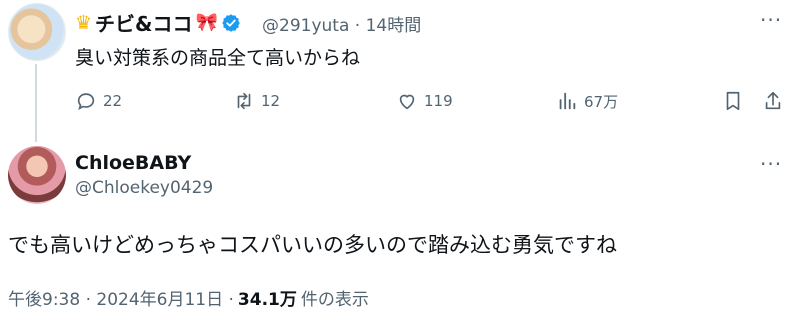 The width and height of the screenshot is (800, 317). I want to click on handle-and-time: @291yuta · 14時間, so click(341, 23).